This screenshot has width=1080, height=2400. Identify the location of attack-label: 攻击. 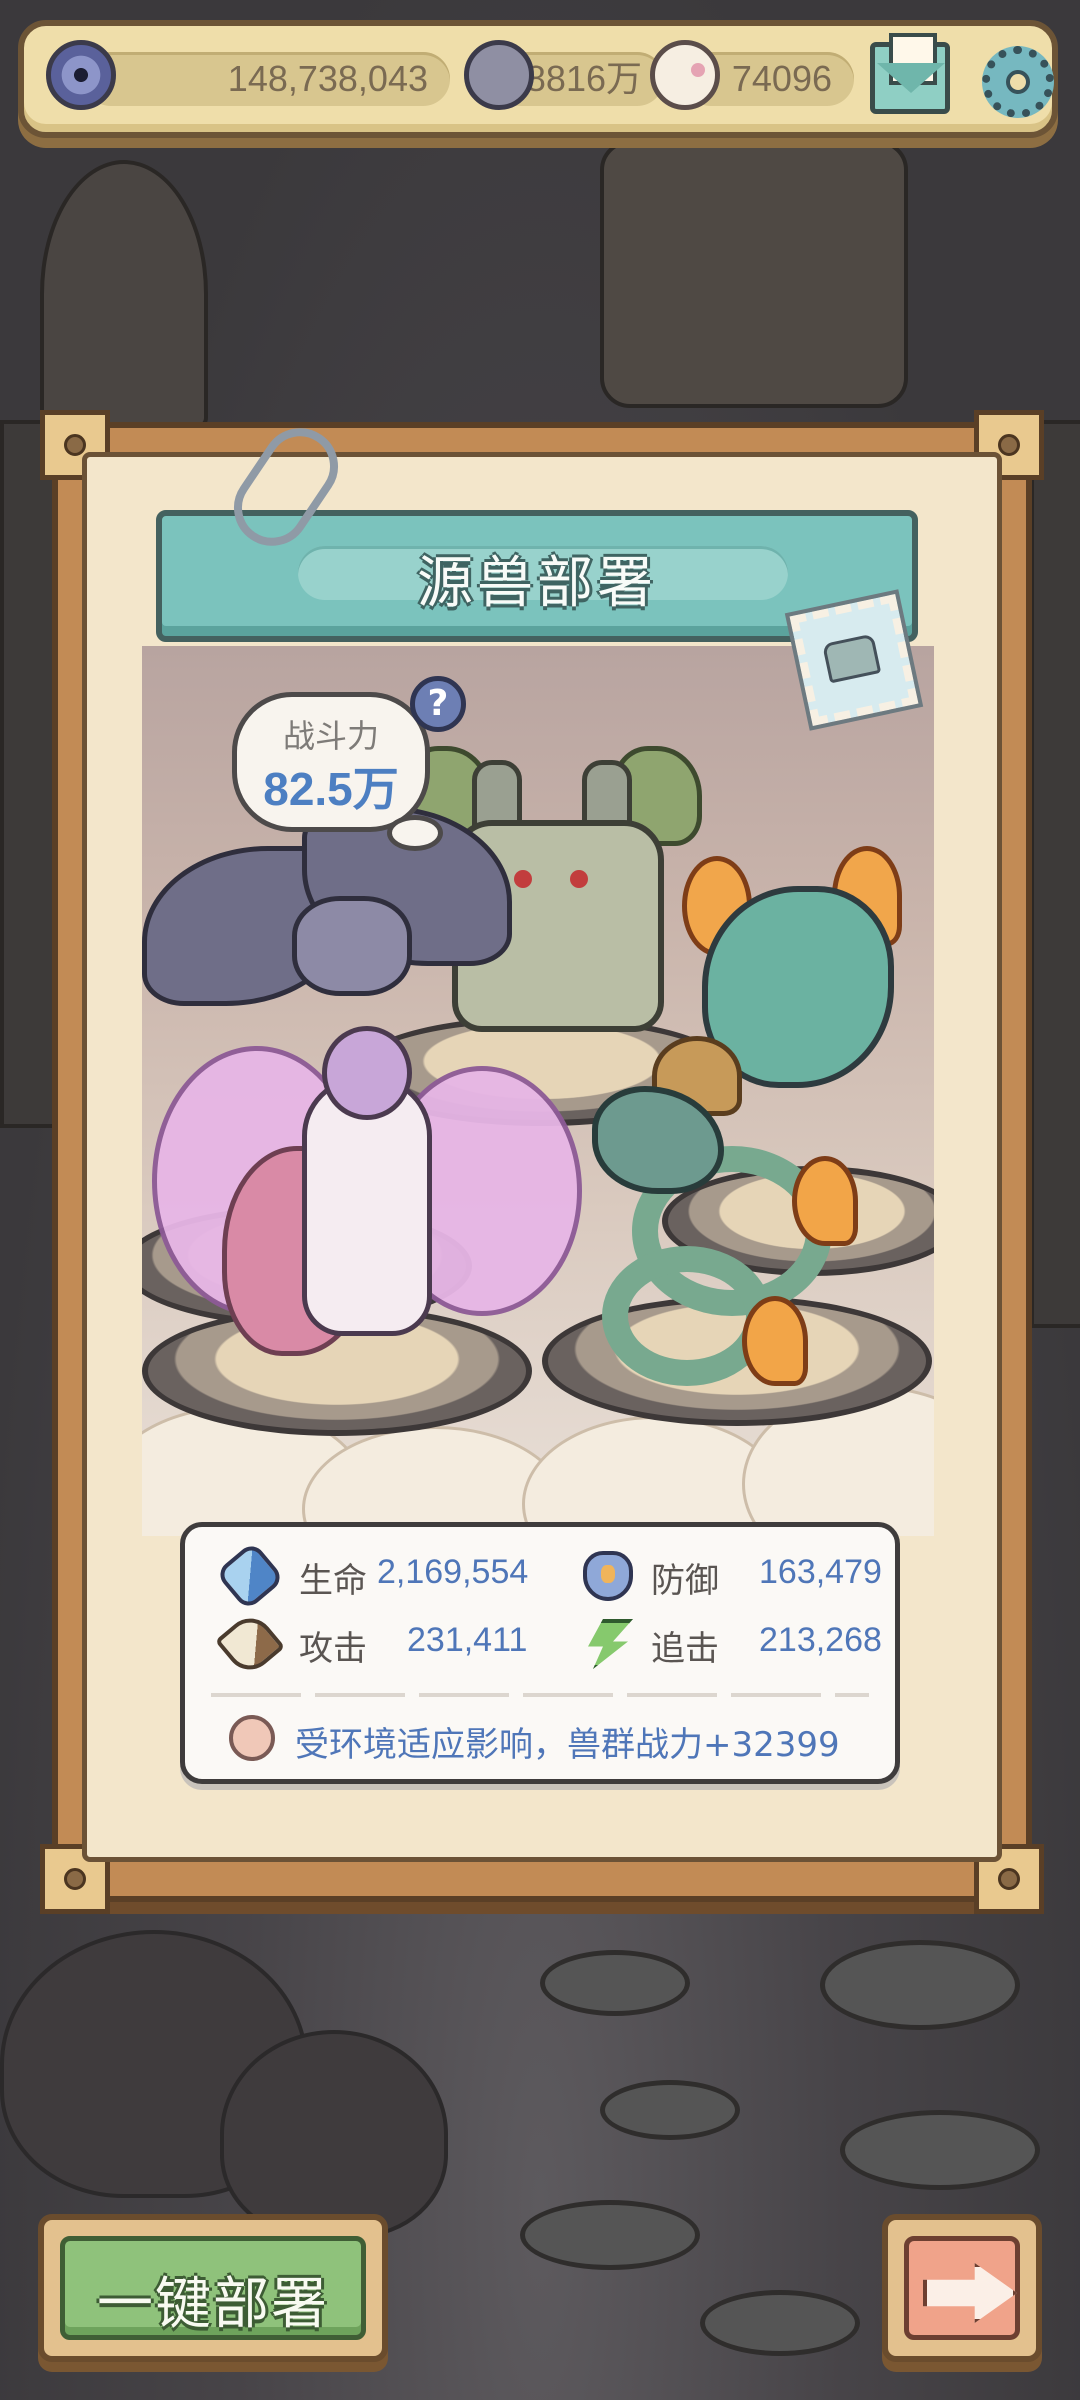
(333, 1649).